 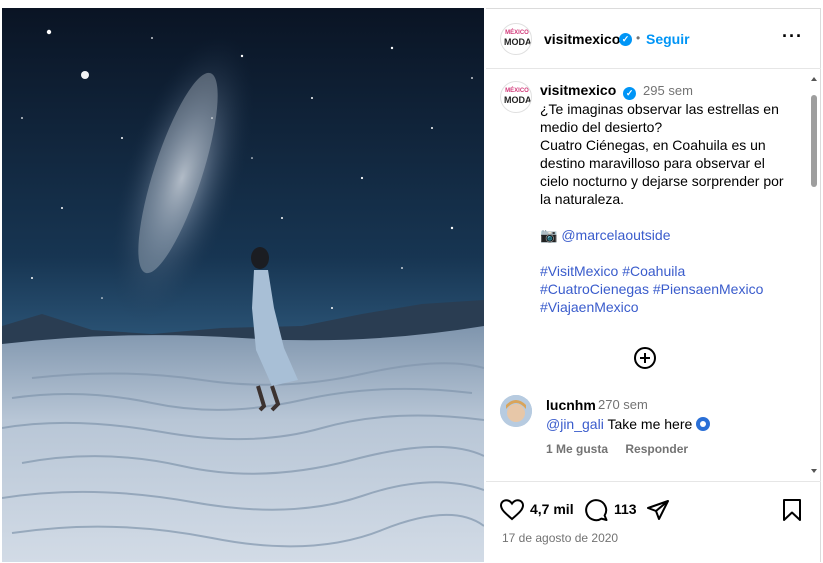 I want to click on account-avatar: MÉXICO MODA, so click(x=516, y=39).